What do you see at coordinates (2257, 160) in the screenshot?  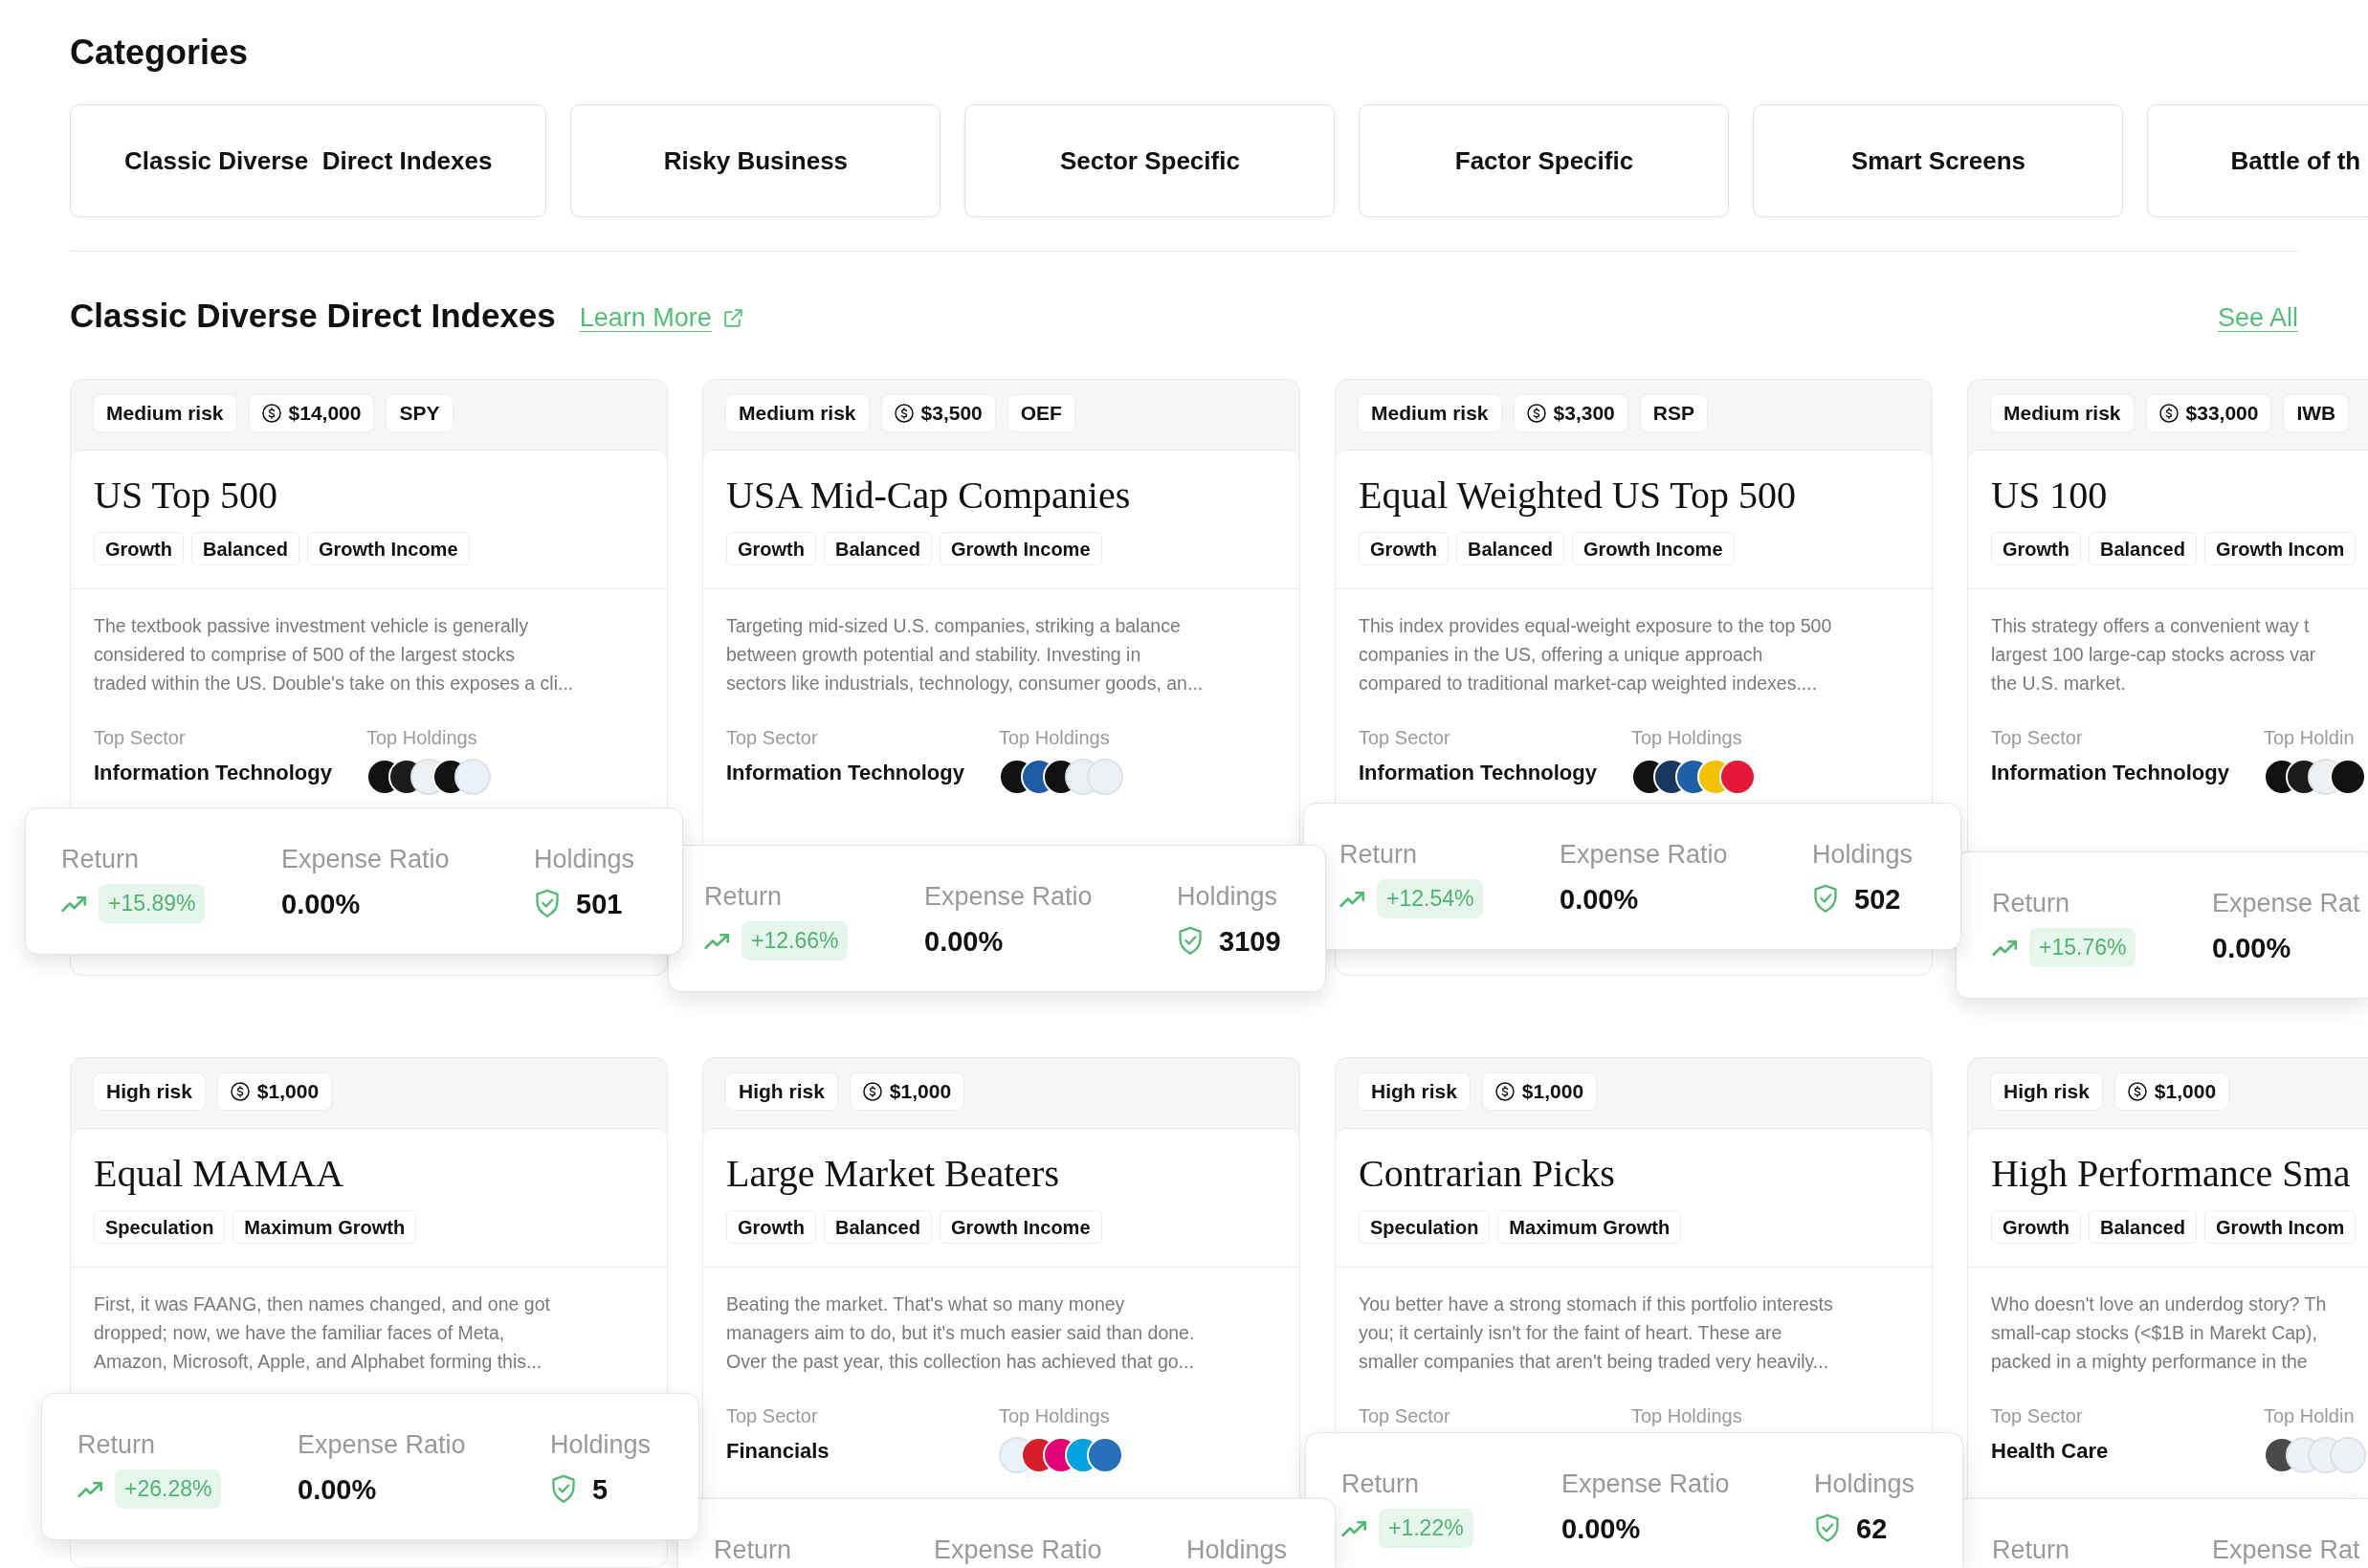 I see `category-button: Battle of th` at bounding box center [2257, 160].